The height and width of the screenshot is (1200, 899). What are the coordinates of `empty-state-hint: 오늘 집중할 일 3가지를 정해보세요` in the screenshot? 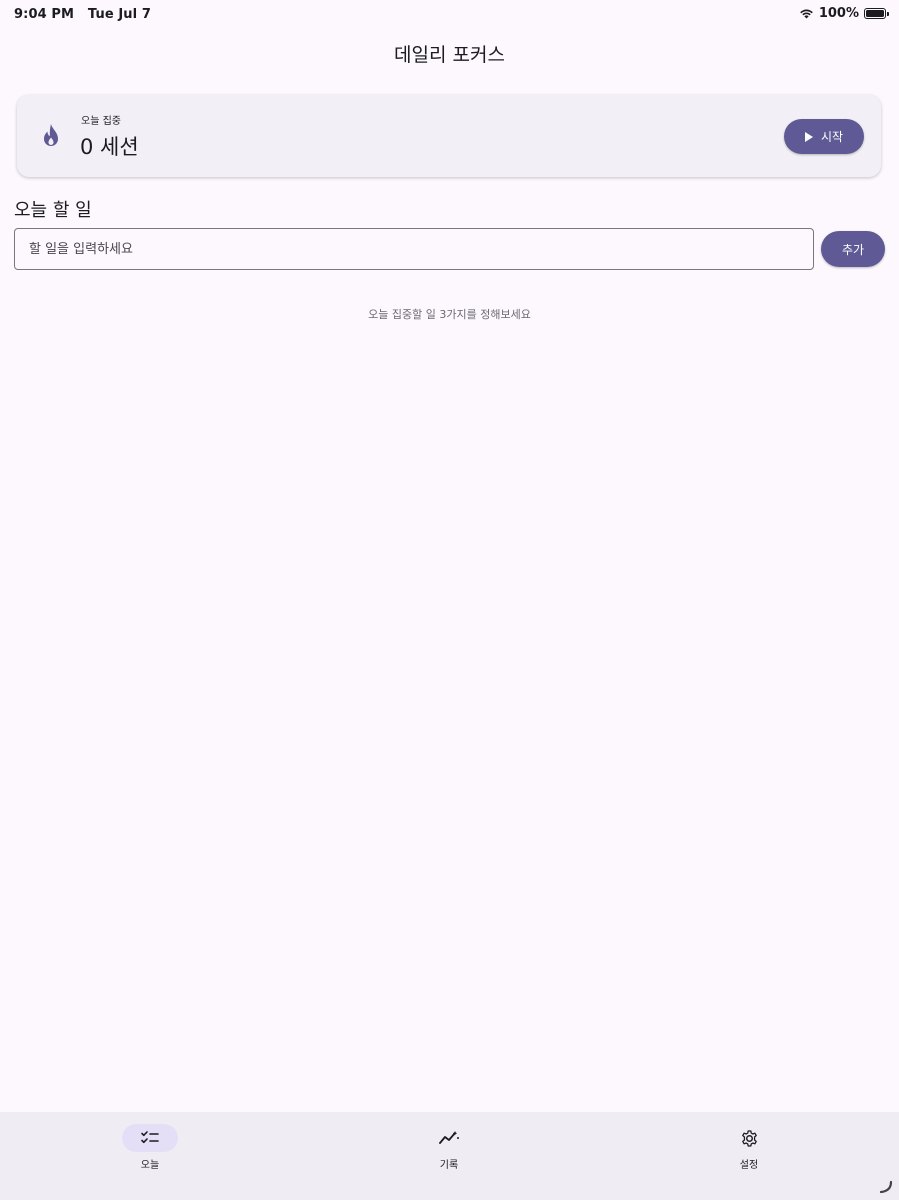 It's located at (449, 314).